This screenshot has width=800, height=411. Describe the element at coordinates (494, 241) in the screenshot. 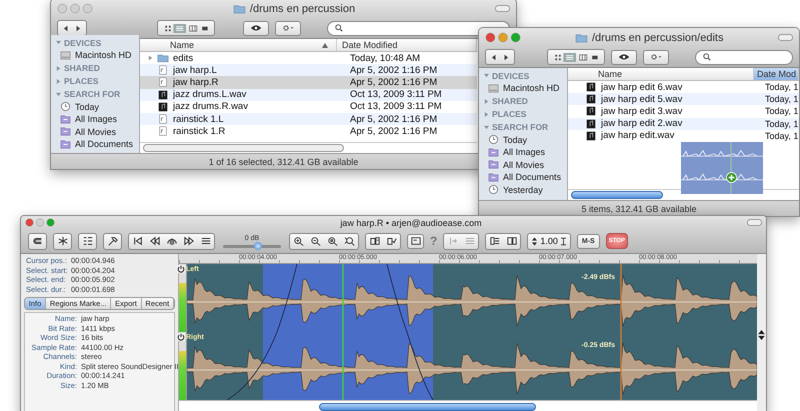

I see `page-icon` at that location.